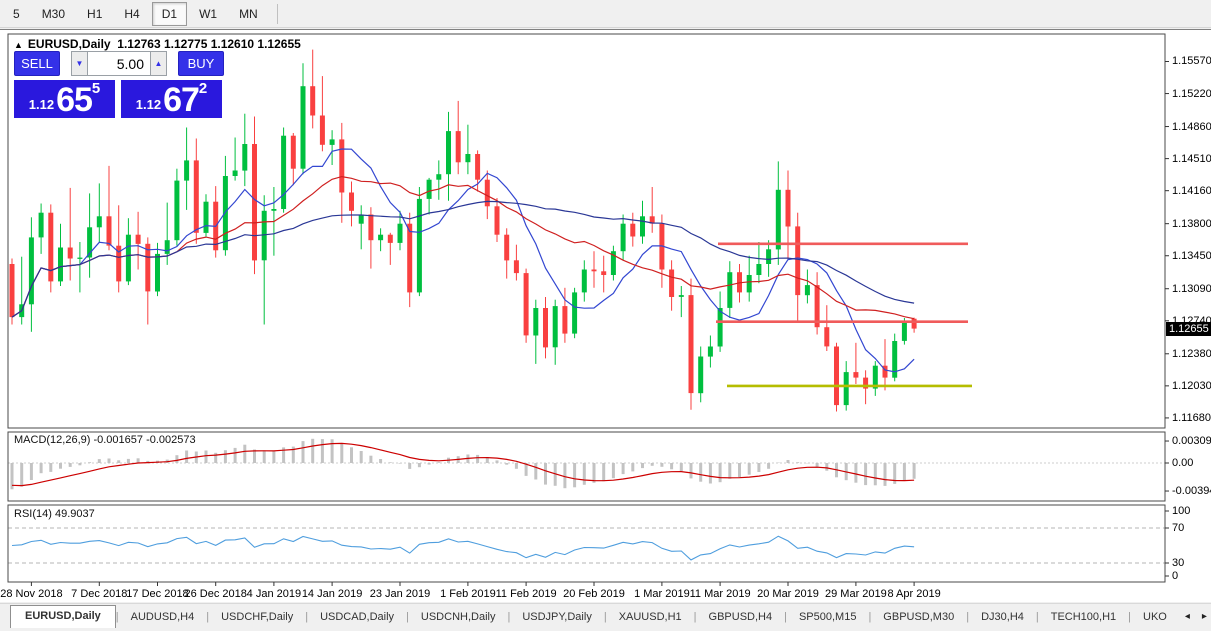 The image size is (1211, 631). I want to click on tab-usdchf-daily: USDCHF,Daily, so click(257, 617).